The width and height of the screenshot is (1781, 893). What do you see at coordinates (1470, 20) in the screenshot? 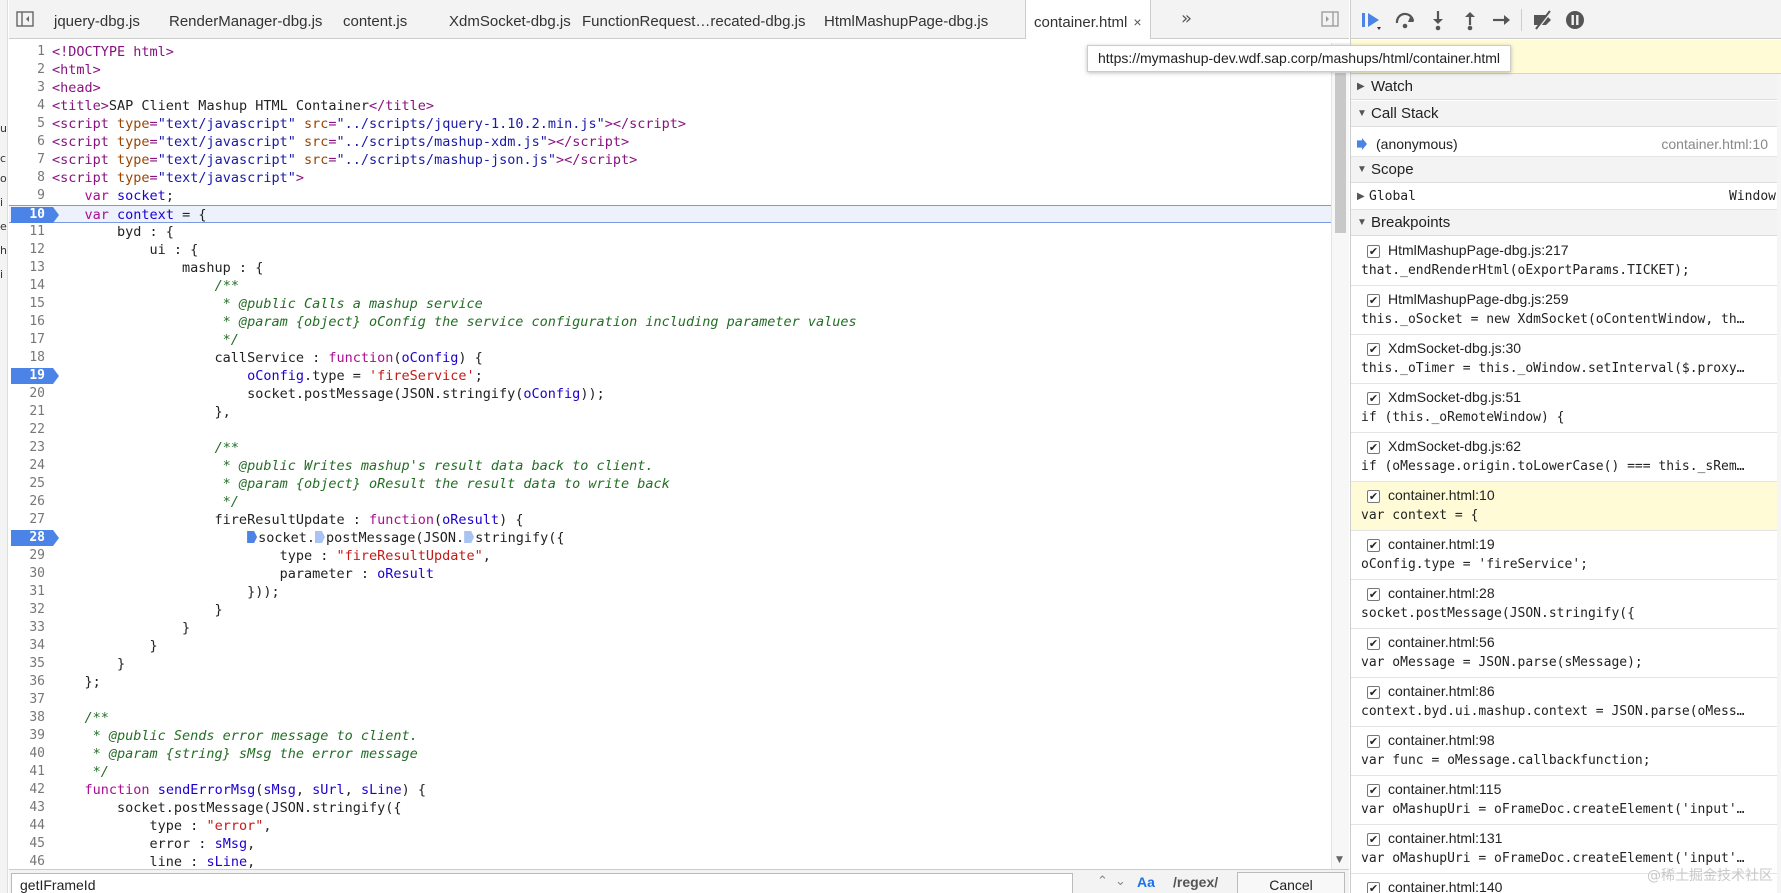
I see `step-out-icon` at bounding box center [1470, 20].